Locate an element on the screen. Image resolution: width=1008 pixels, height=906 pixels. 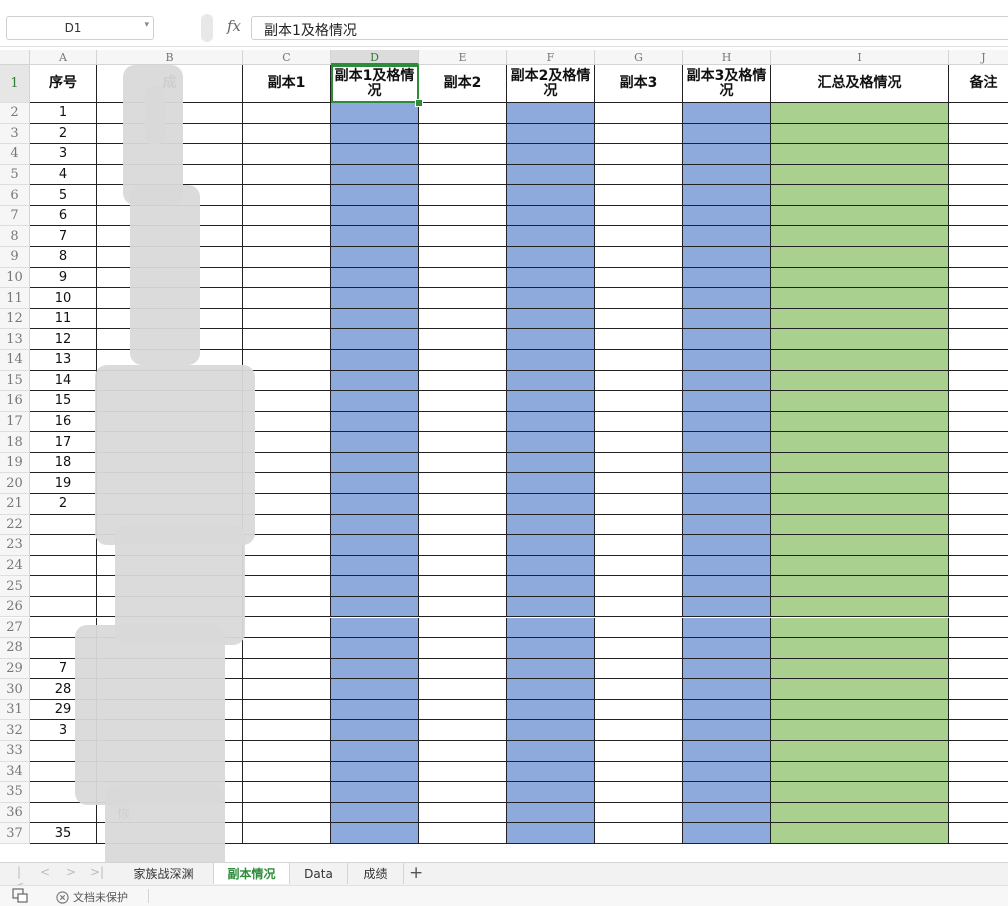
row-header: 8 is located at coordinates (15, 237).